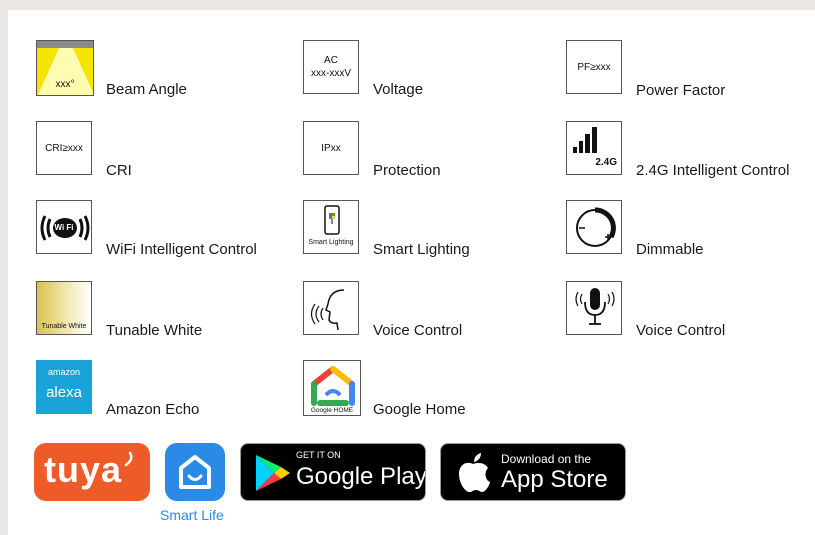 The image size is (815, 535). I want to click on smartphone-icon: Smart Lighting, so click(331, 227).